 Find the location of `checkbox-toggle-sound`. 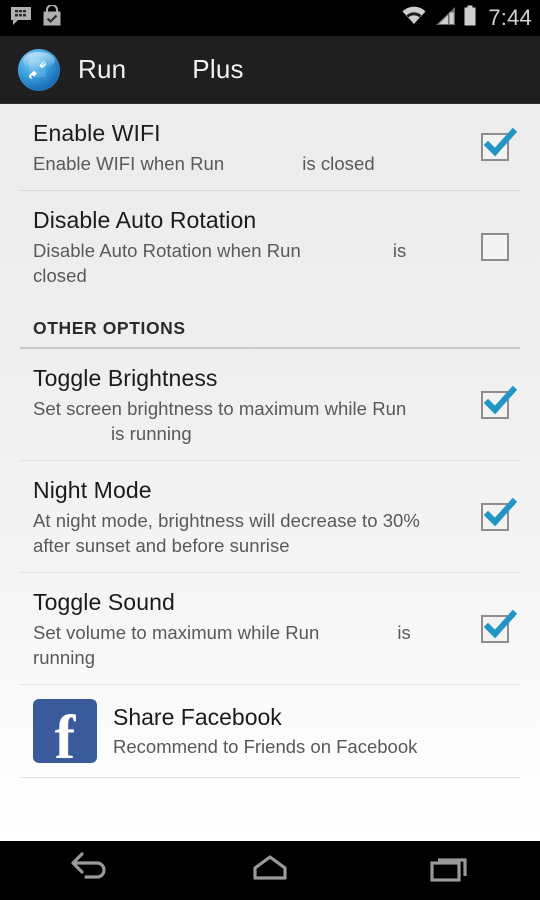

checkbox-toggle-sound is located at coordinates (499, 626).